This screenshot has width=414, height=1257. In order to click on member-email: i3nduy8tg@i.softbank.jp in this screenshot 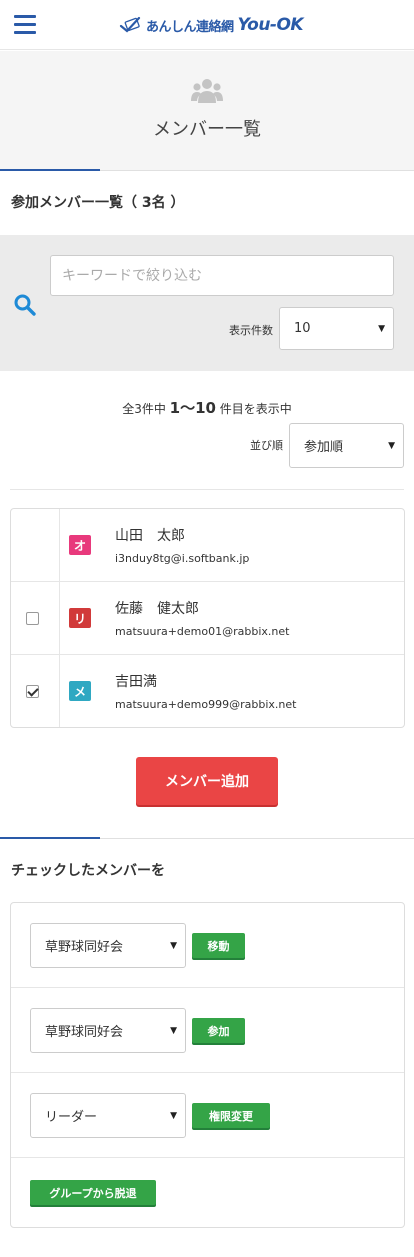, I will do `click(182, 558)`.